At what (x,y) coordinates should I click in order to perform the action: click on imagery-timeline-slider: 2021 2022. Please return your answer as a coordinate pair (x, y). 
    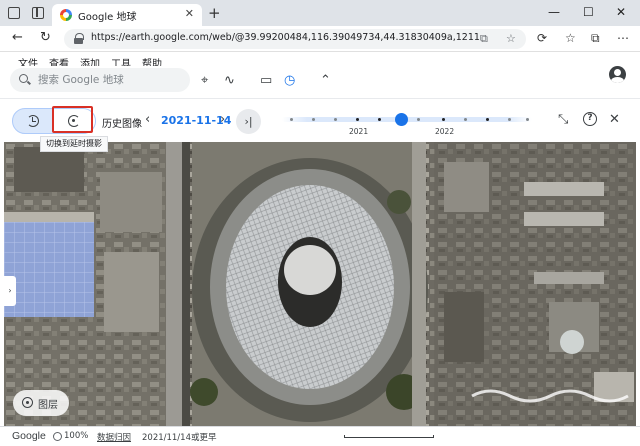
    Looking at the image, I should click on (407, 122).